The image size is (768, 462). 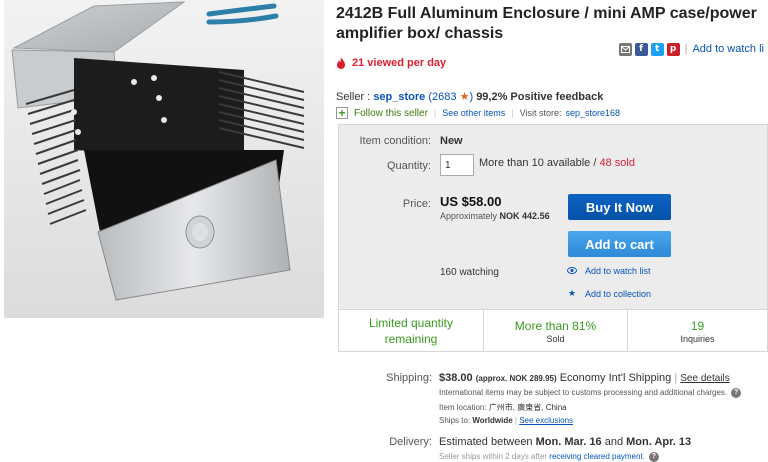 I want to click on pinterest-icon: p, so click(x=673, y=49).